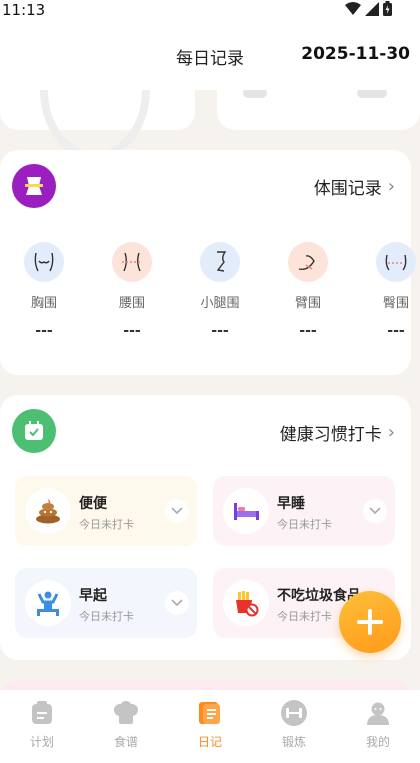  What do you see at coordinates (372, 8) in the screenshot?
I see `signal-icon` at bounding box center [372, 8].